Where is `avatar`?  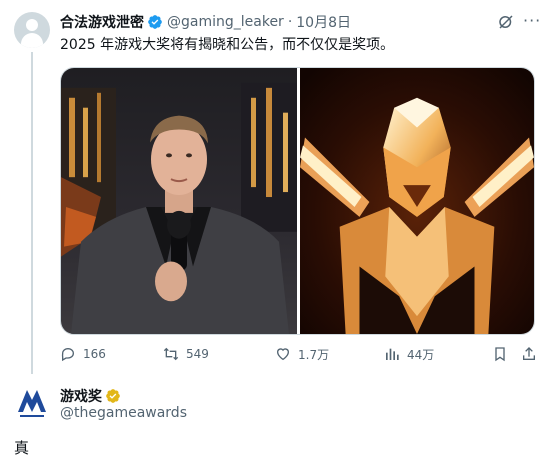
avatar is located at coordinates (32, 30).